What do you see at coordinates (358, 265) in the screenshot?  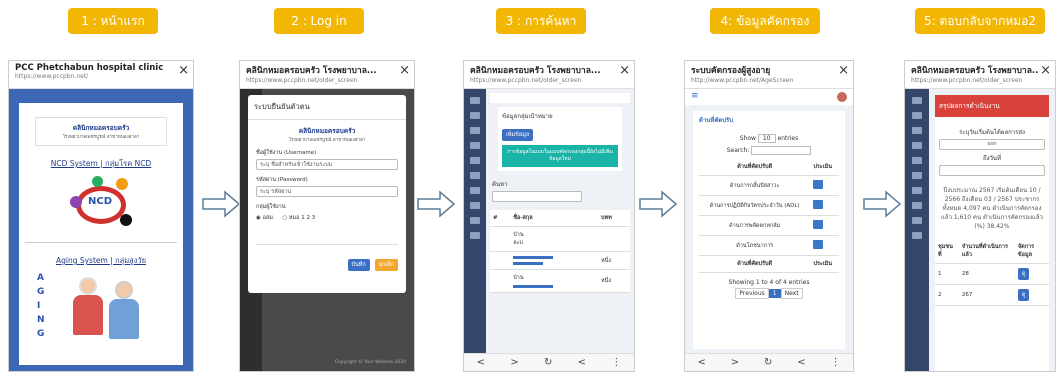 I see `submit-button: บันทึก` at bounding box center [358, 265].